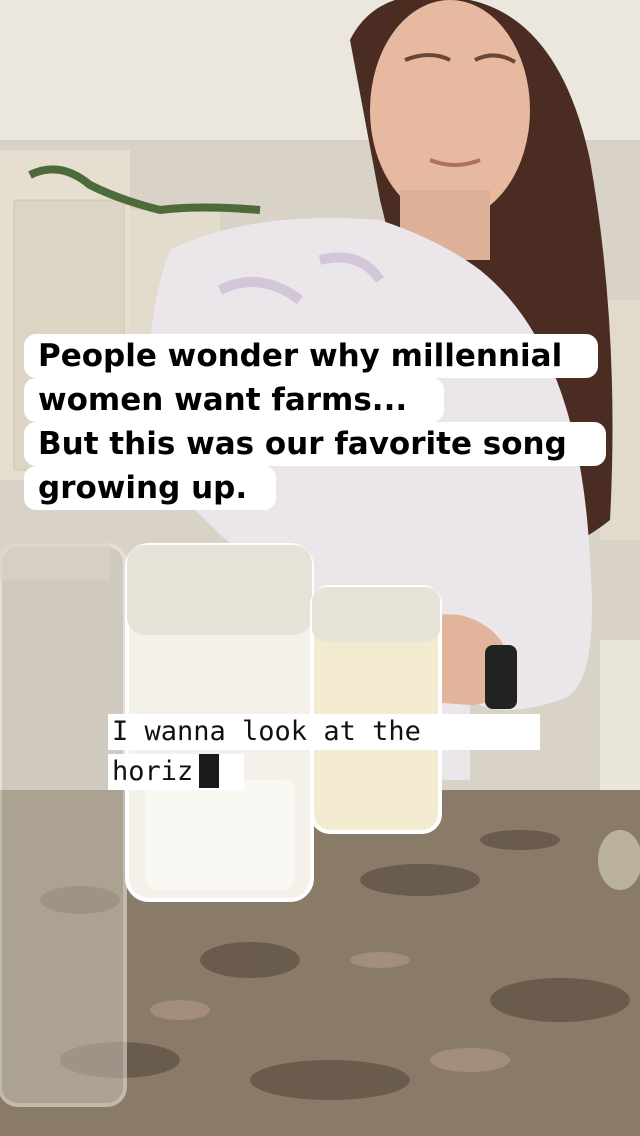 This screenshot has height=1136, width=640. Describe the element at coordinates (209, 770) in the screenshot. I see `typing-cursor` at that location.